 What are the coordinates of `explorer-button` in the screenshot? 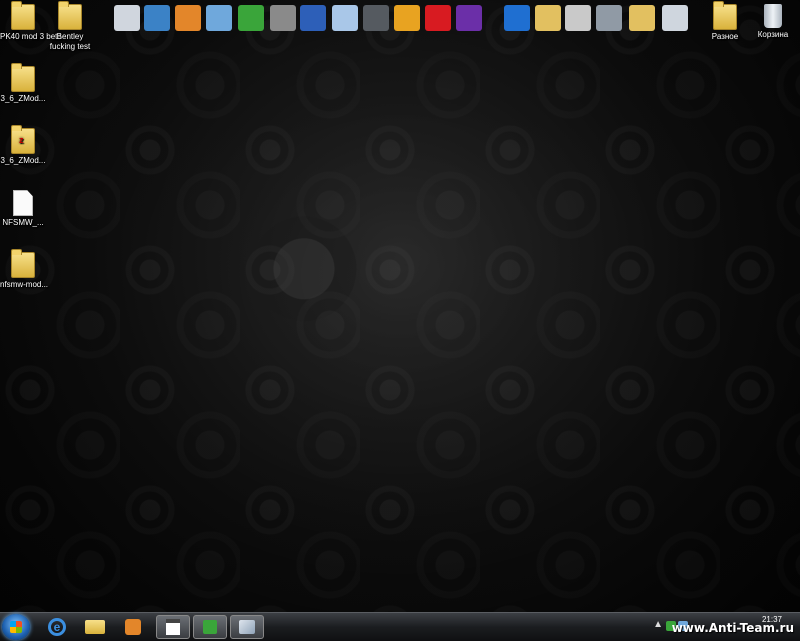 It's located at (95, 627).